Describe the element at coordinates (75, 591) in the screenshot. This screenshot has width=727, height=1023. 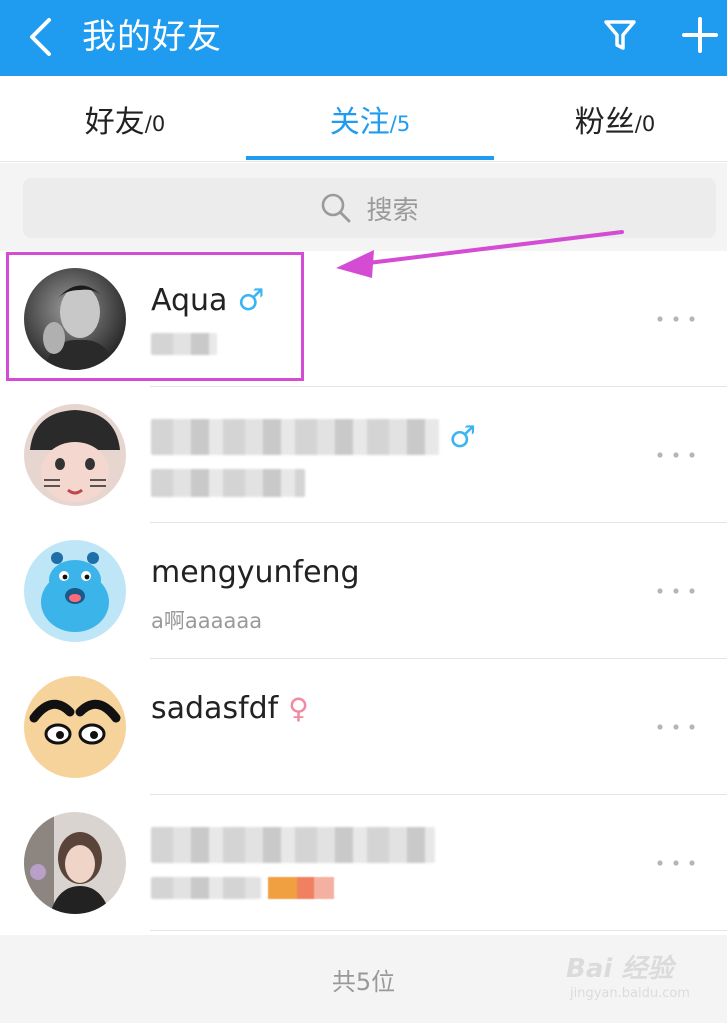
I see `blue-monster-avatar` at that location.